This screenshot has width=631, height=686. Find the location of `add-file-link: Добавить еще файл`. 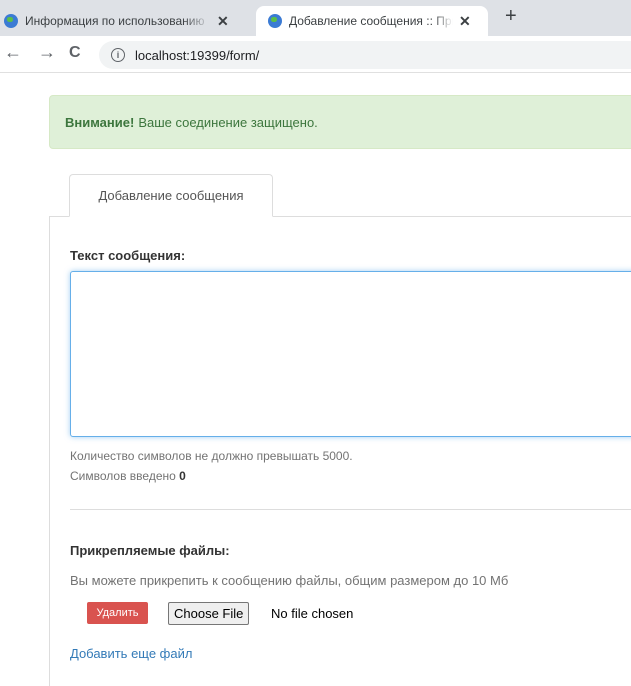

add-file-link: Добавить еще файл is located at coordinates (131, 653).